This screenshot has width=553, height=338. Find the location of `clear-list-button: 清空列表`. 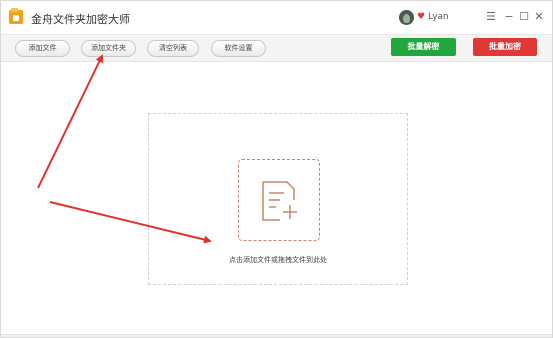

clear-list-button: 清空列表 is located at coordinates (173, 48).